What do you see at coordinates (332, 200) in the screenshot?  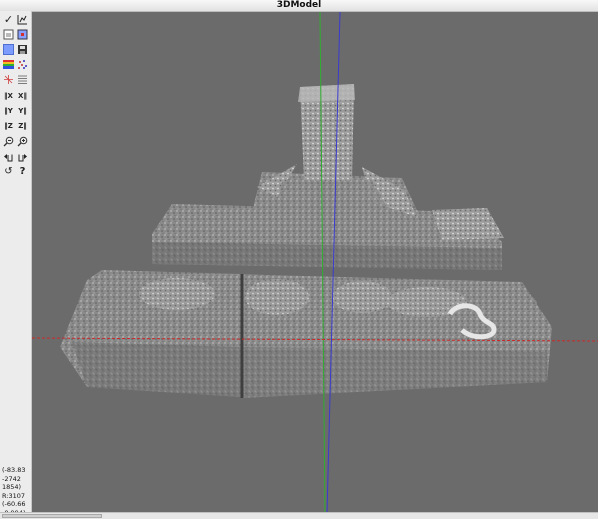 I see `tower-base` at bounding box center [332, 200].